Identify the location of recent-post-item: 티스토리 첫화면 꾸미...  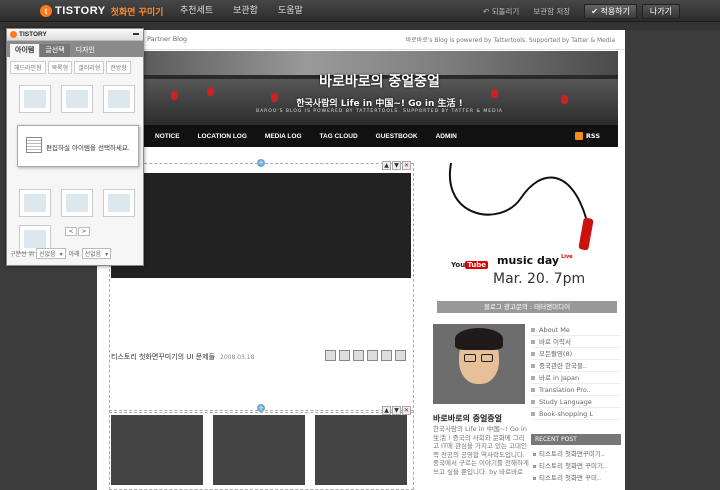
(576, 478).